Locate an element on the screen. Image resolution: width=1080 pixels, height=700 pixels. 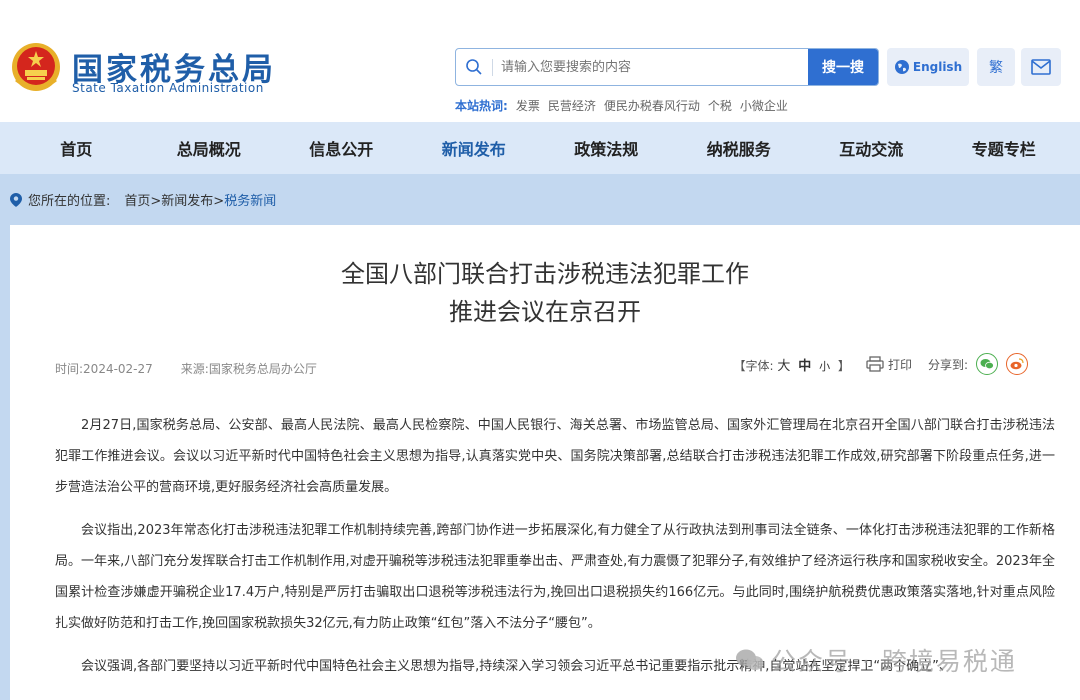
mail-icon is located at coordinates (1041, 67).